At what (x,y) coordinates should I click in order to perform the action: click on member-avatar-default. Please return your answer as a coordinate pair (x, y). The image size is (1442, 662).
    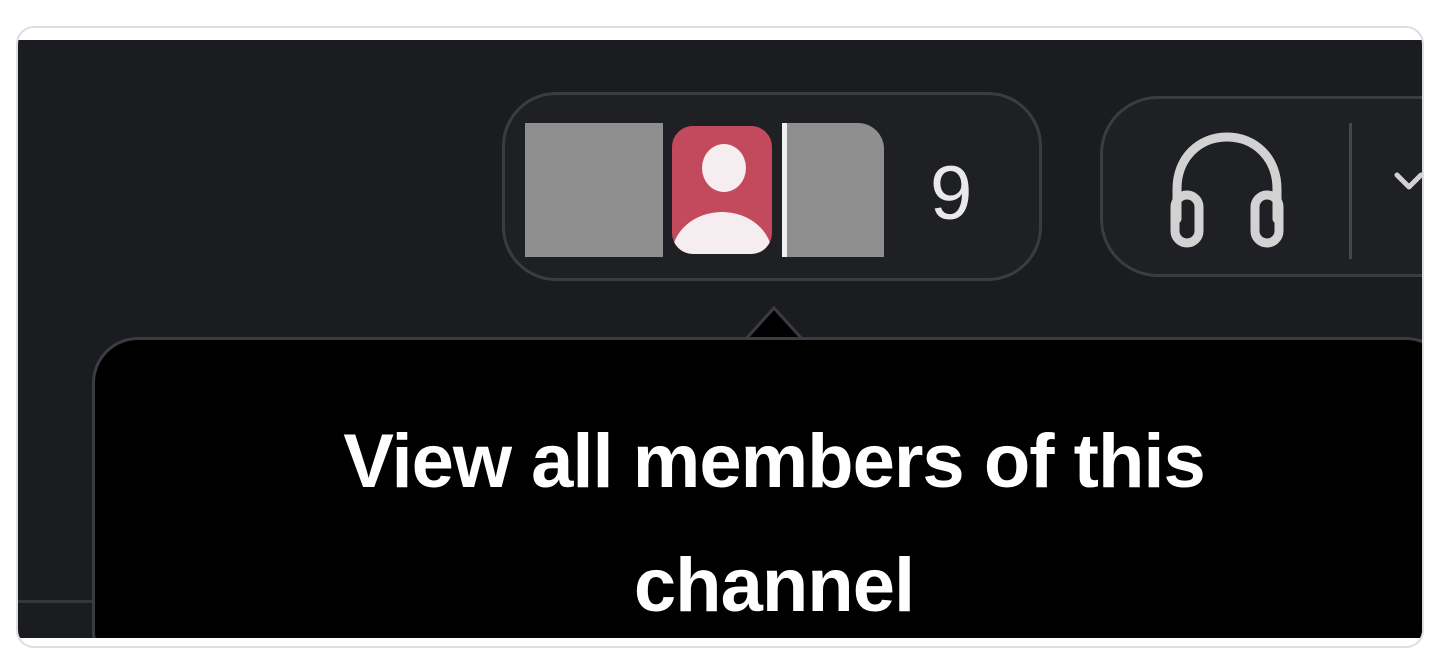
    Looking at the image, I should click on (722, 190).